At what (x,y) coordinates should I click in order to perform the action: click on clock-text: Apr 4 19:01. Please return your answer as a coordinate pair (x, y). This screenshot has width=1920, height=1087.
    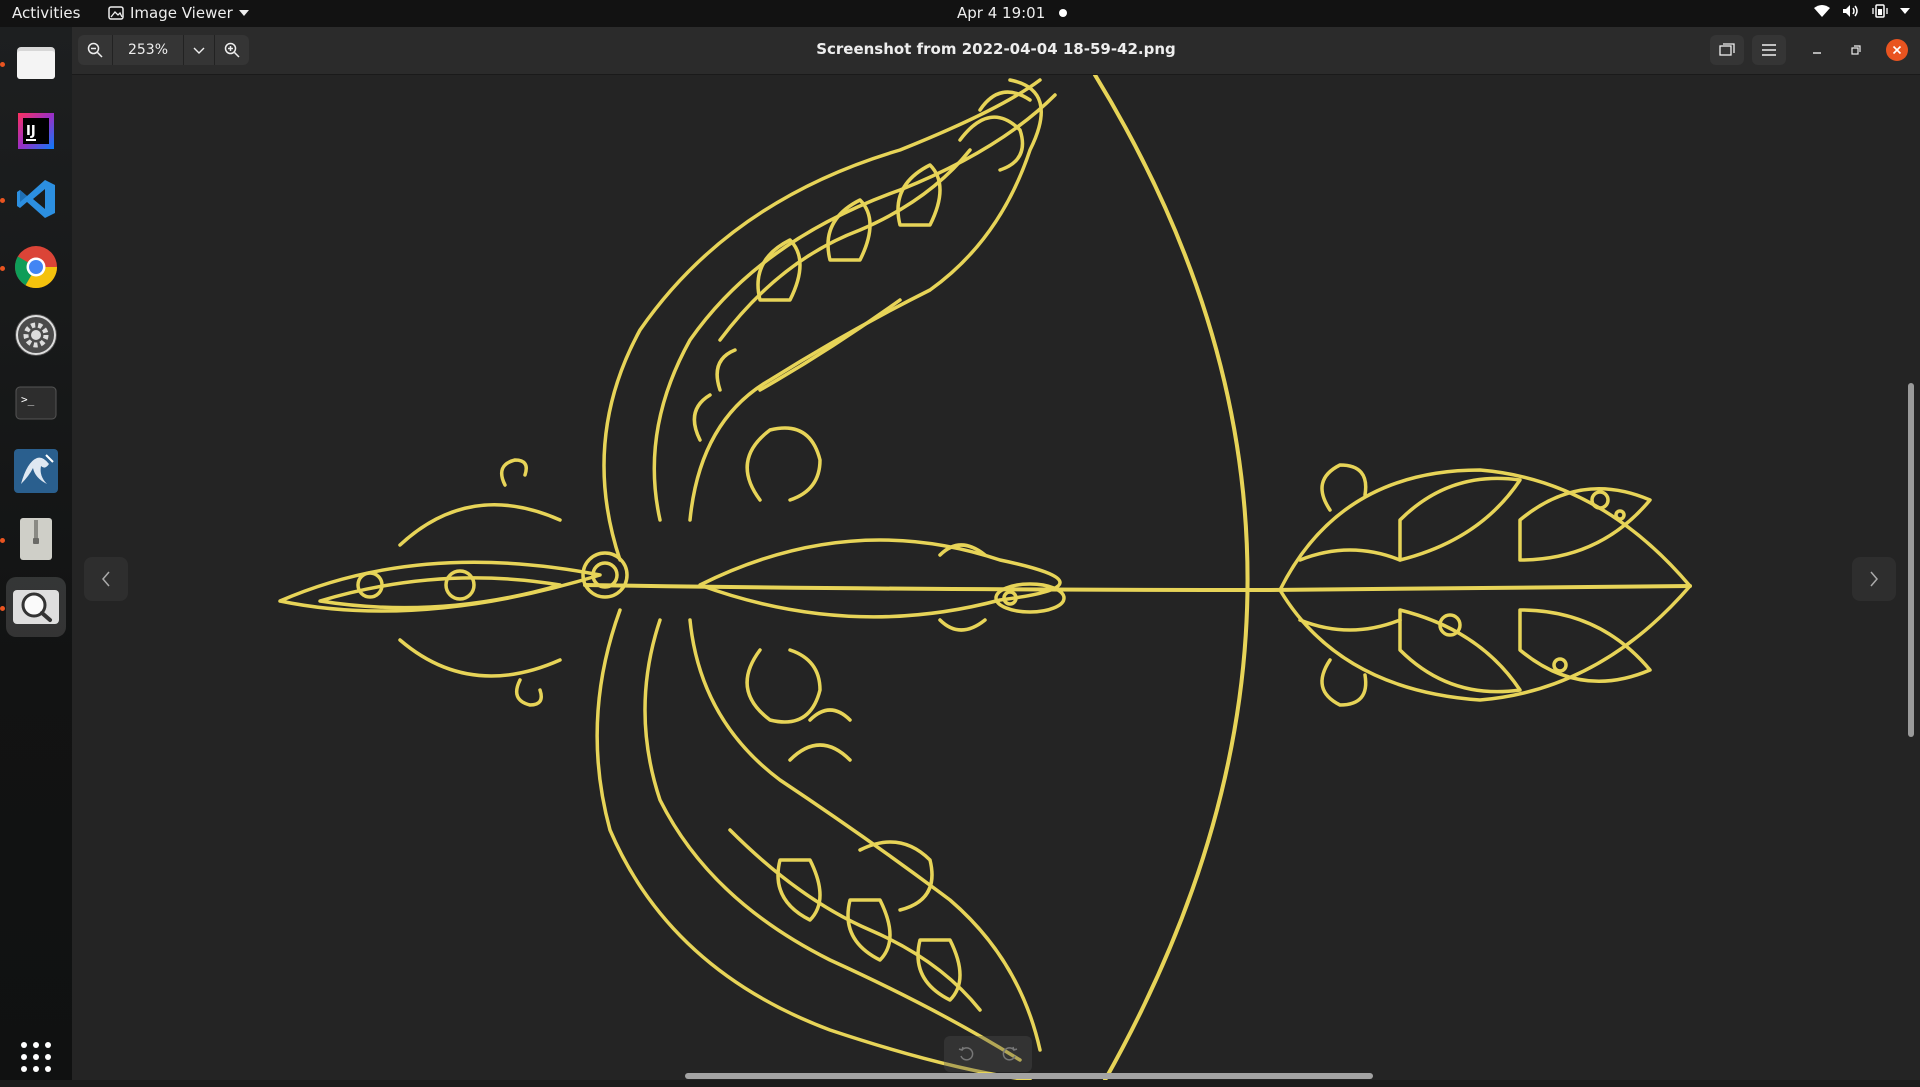
    Looking at the image, I should click on (1001, 13).